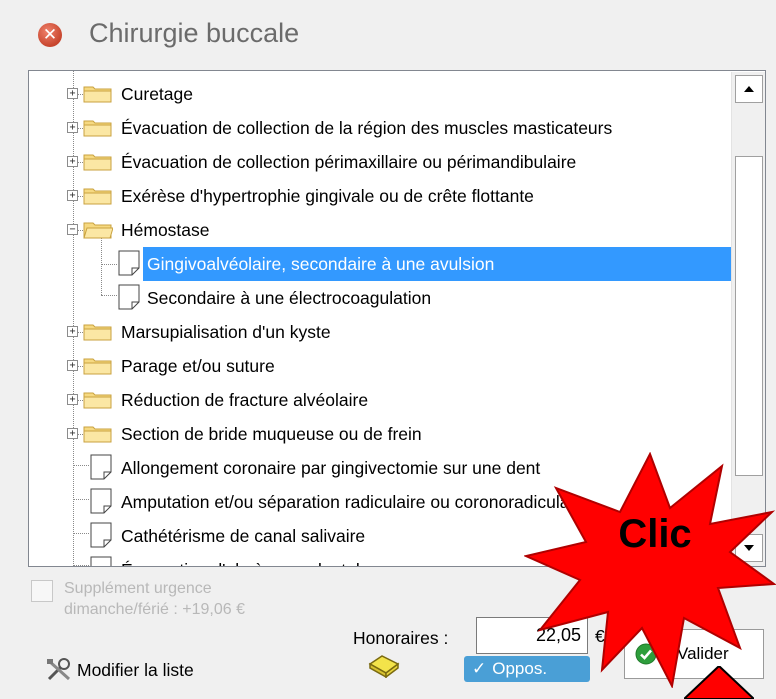 The width and height of the screenshot is (776, 699). What do you see at coordinates (719, 682) in the screenshot?
I see `arrow-icon` at bounding box center [719, 682].